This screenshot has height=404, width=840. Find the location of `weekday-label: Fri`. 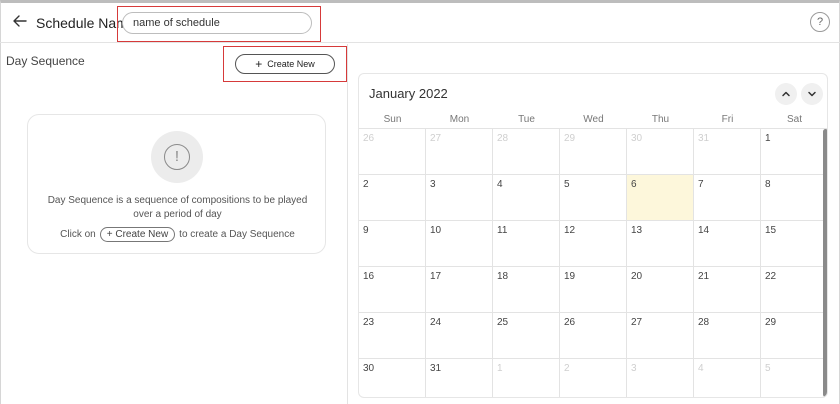

weekday-label: Fri is located at coordinates (727, 119).